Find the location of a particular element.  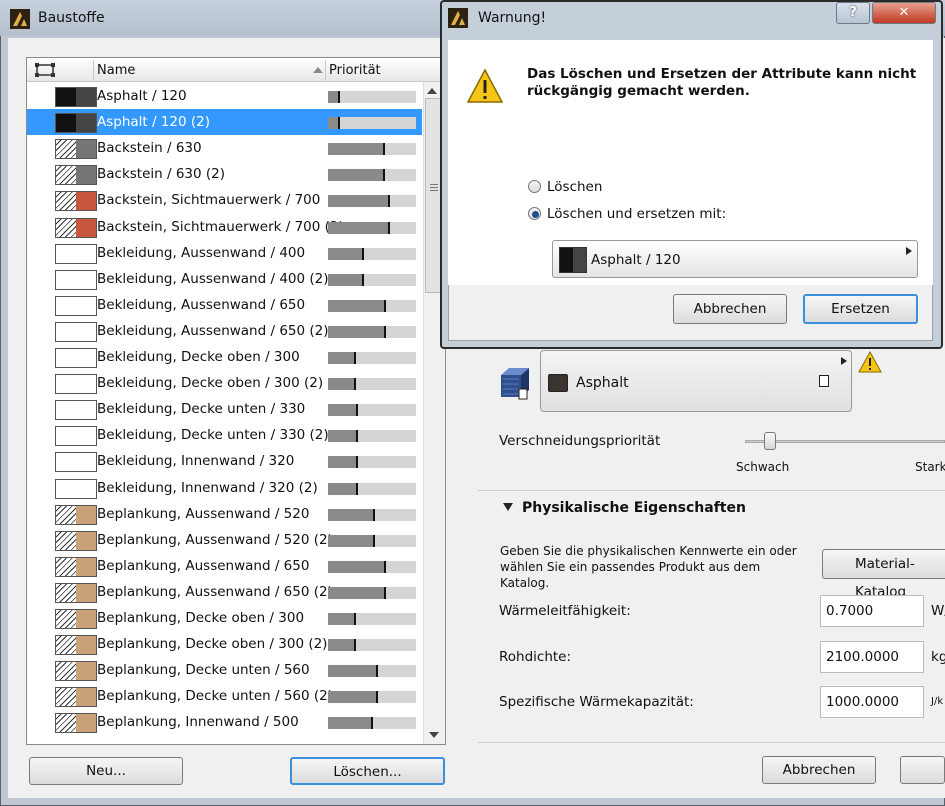

divider is located at coordinates (711, 742).